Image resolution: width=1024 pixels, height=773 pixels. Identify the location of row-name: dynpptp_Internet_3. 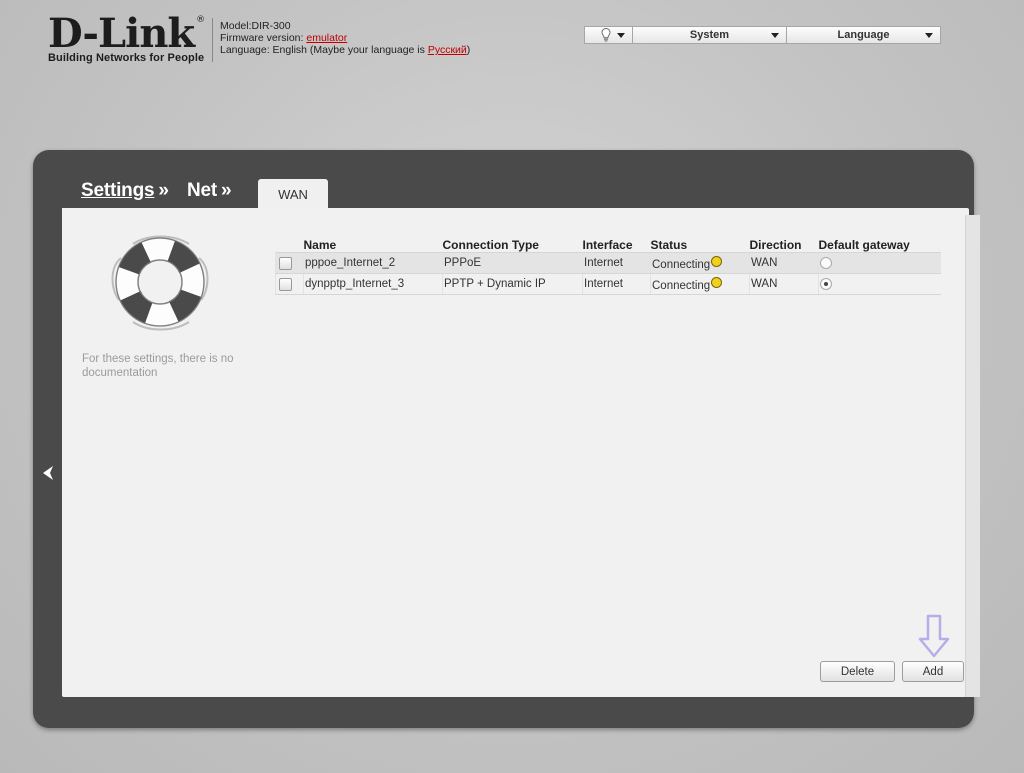
(373, 284).